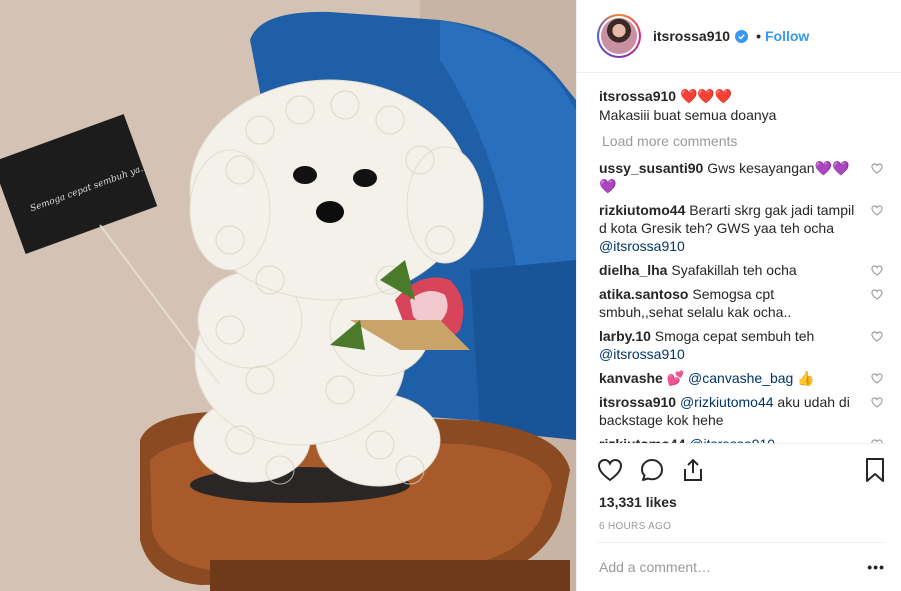 This screenshot has height=591, width=901. I want to click on comment-icon, so click(652, 470).